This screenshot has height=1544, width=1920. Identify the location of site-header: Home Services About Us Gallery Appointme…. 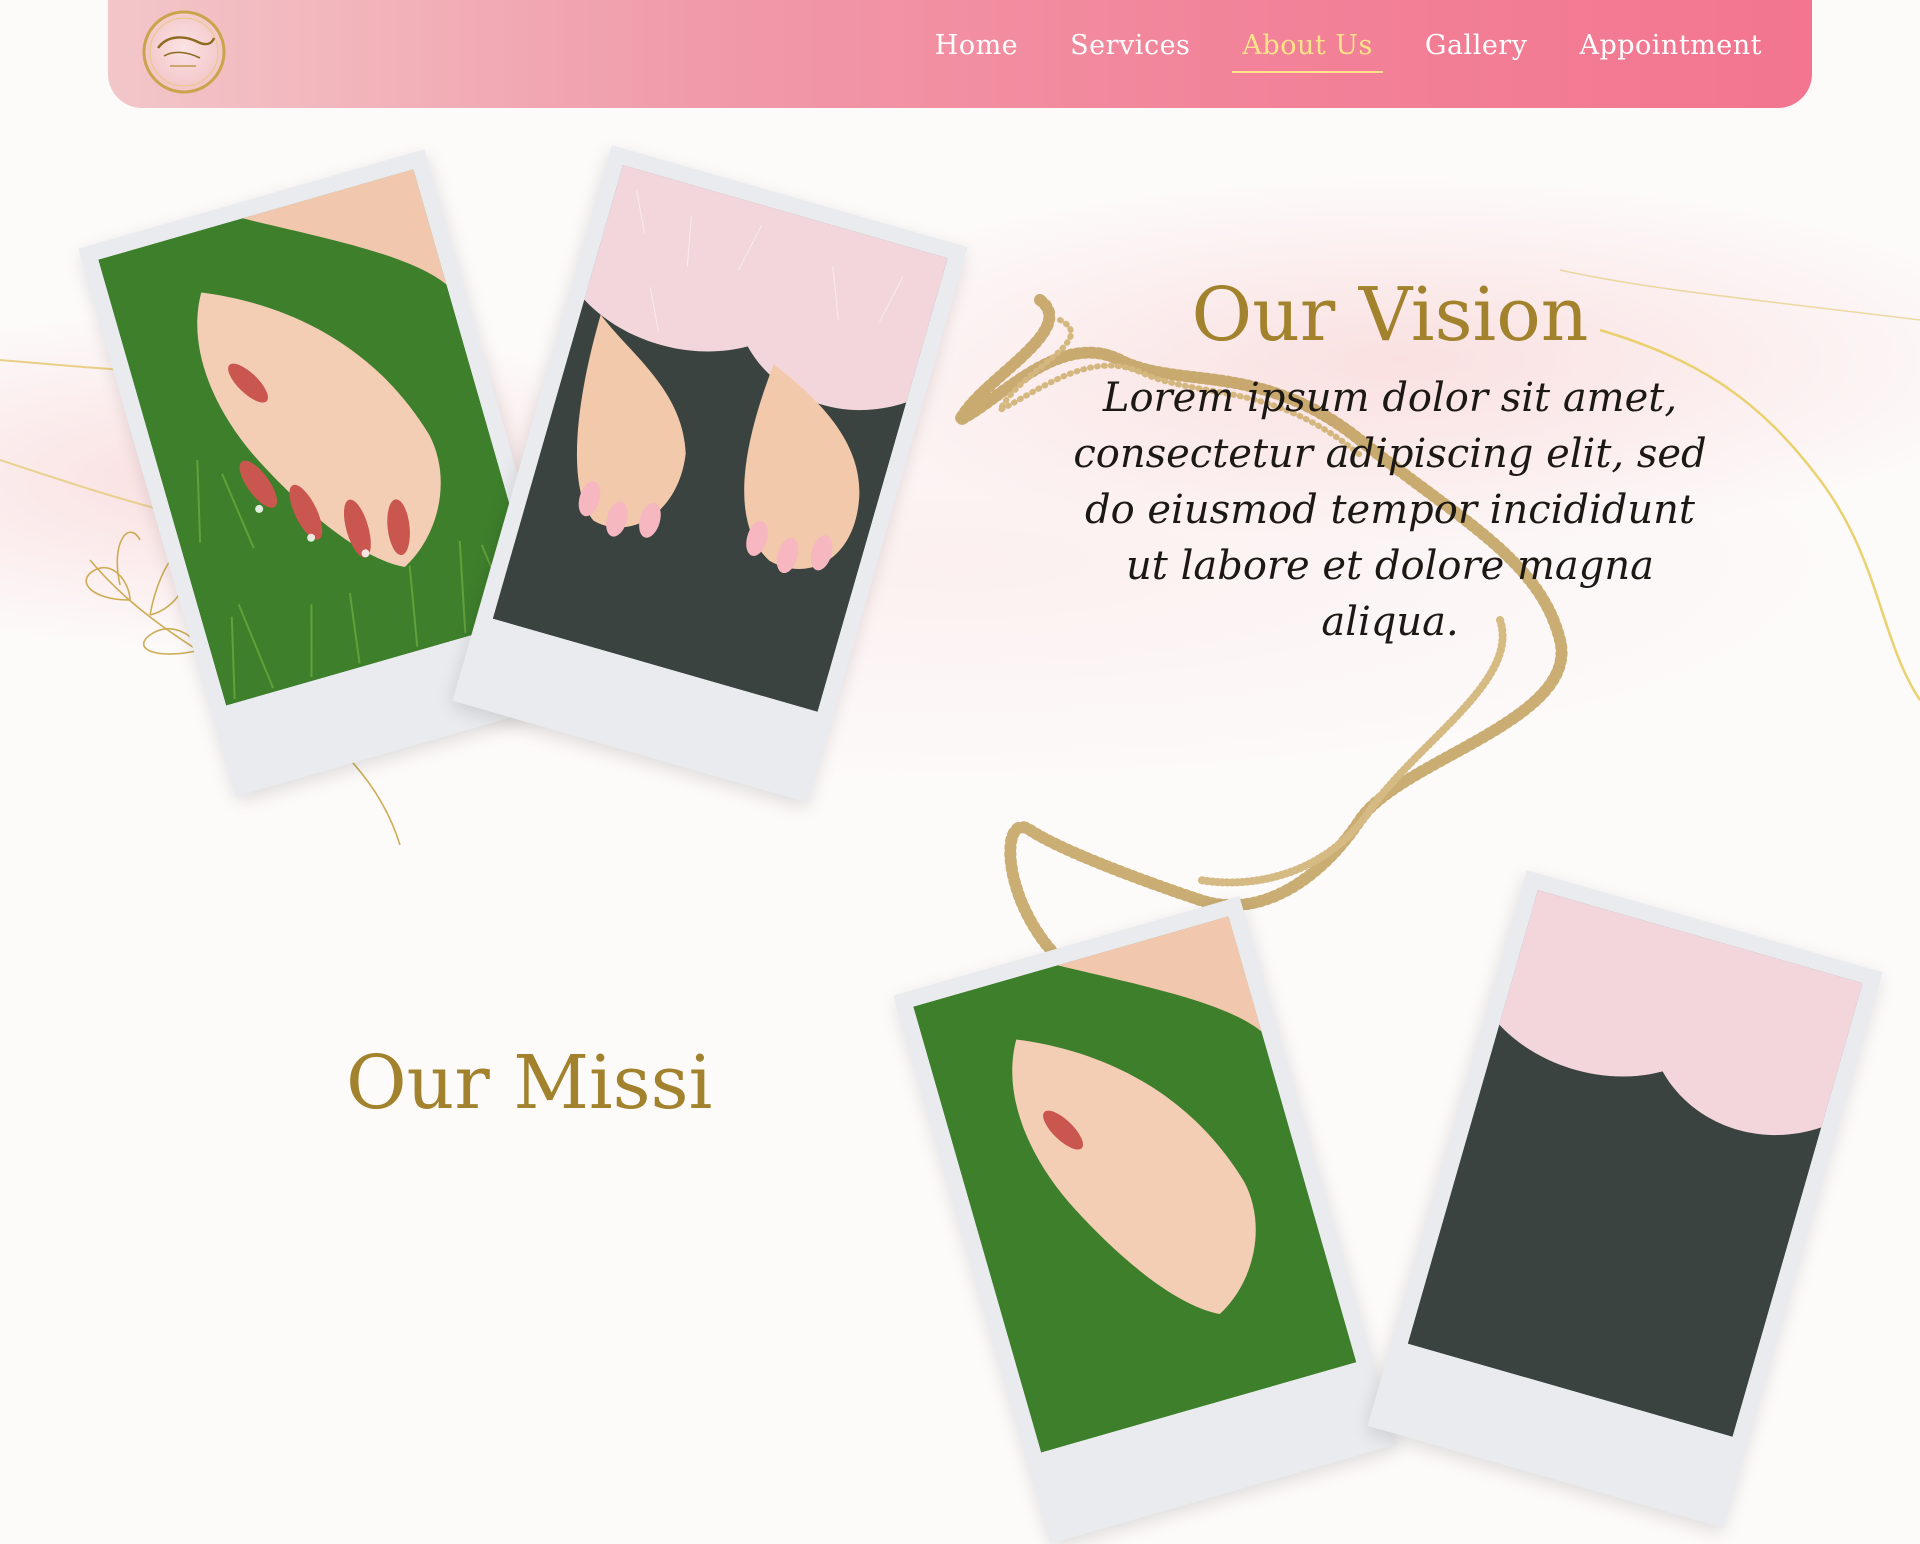
(960, 54).